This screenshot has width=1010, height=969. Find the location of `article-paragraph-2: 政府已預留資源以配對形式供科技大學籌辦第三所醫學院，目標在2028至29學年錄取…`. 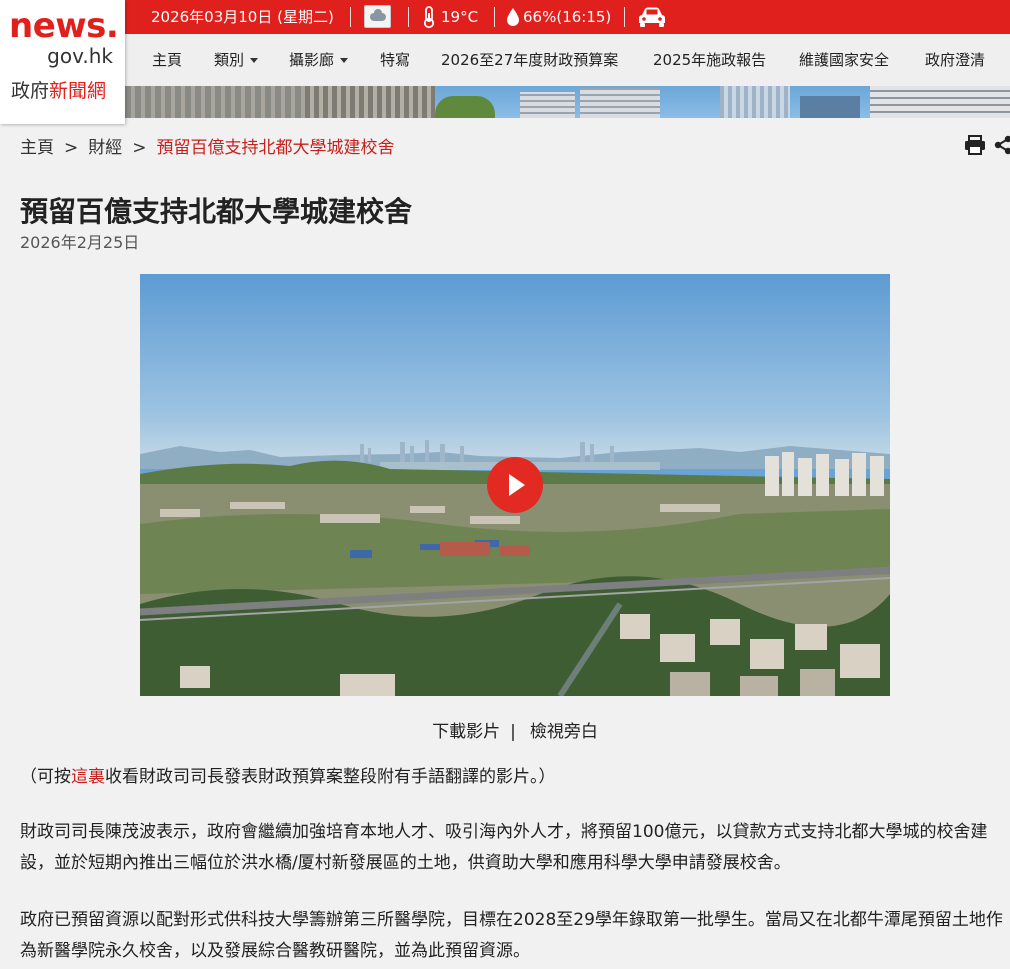

article-paragraph-2: 政府已預留資源以配對形式供科技大學籌辦第三所醫學院，目標在2028至29學年錄取… is located at coordinates (511, 935).